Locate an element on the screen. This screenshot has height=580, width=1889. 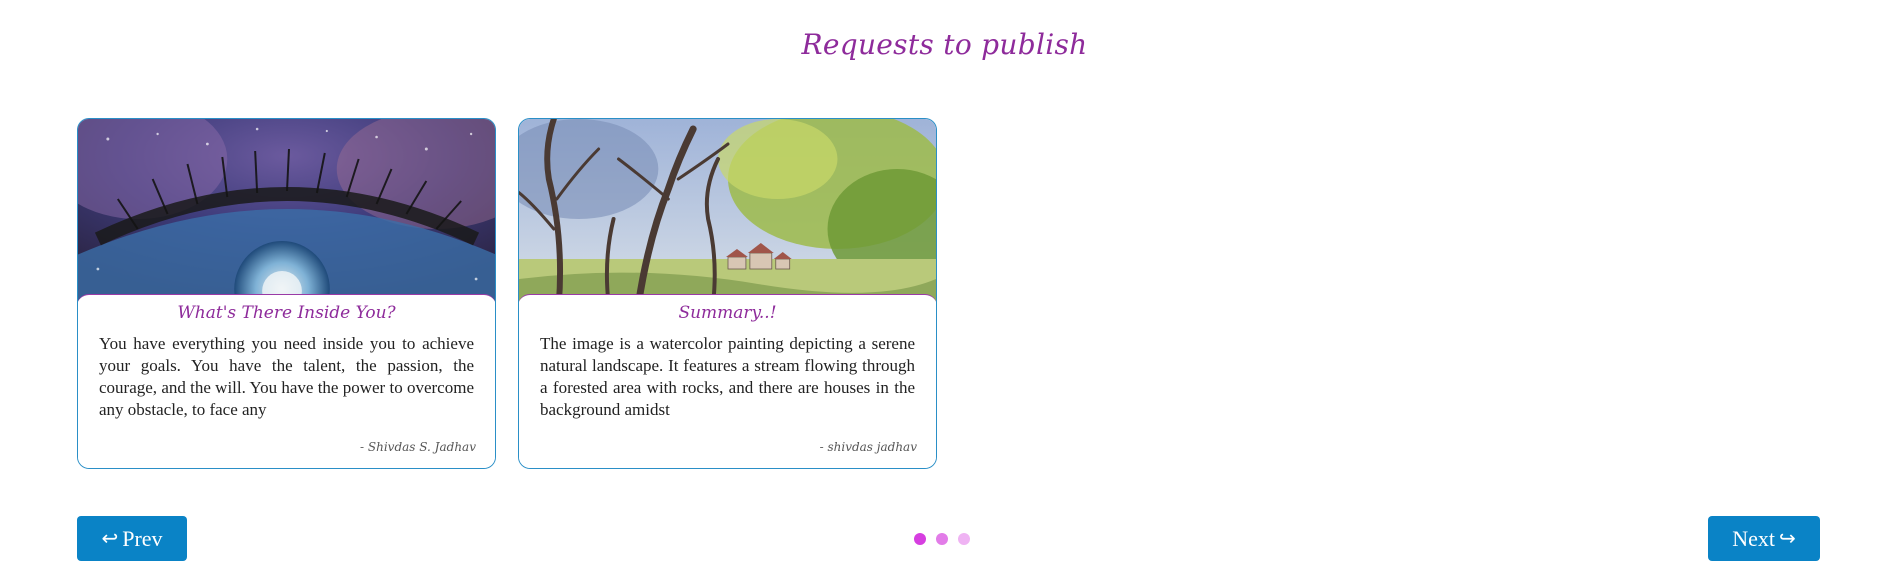
next-button-label: Next is located at coordinates (1753, 538).